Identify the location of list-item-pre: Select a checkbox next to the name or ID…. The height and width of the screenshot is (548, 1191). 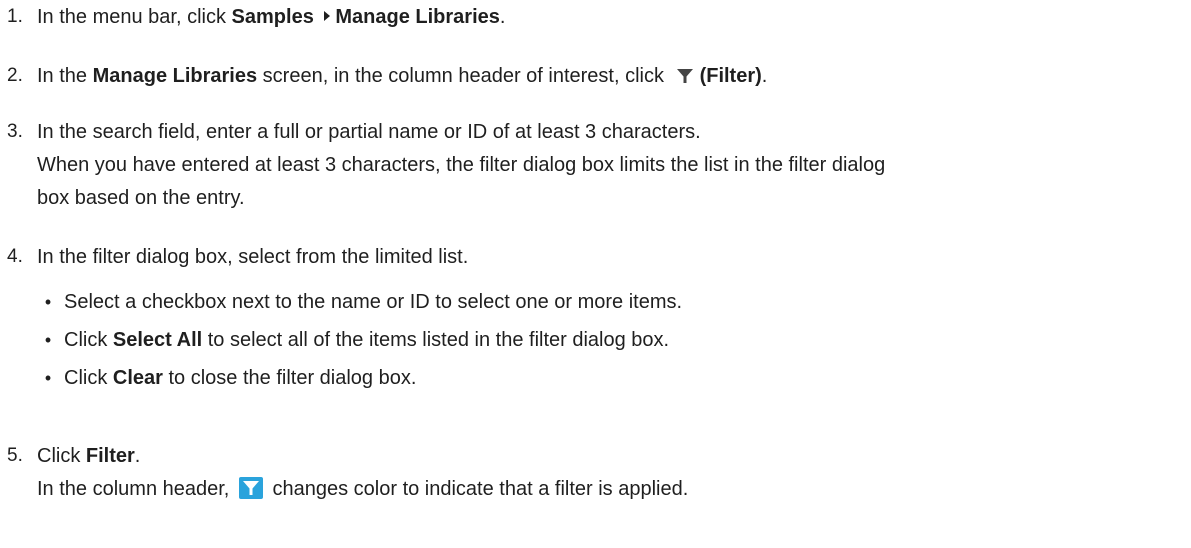
(373, 302).